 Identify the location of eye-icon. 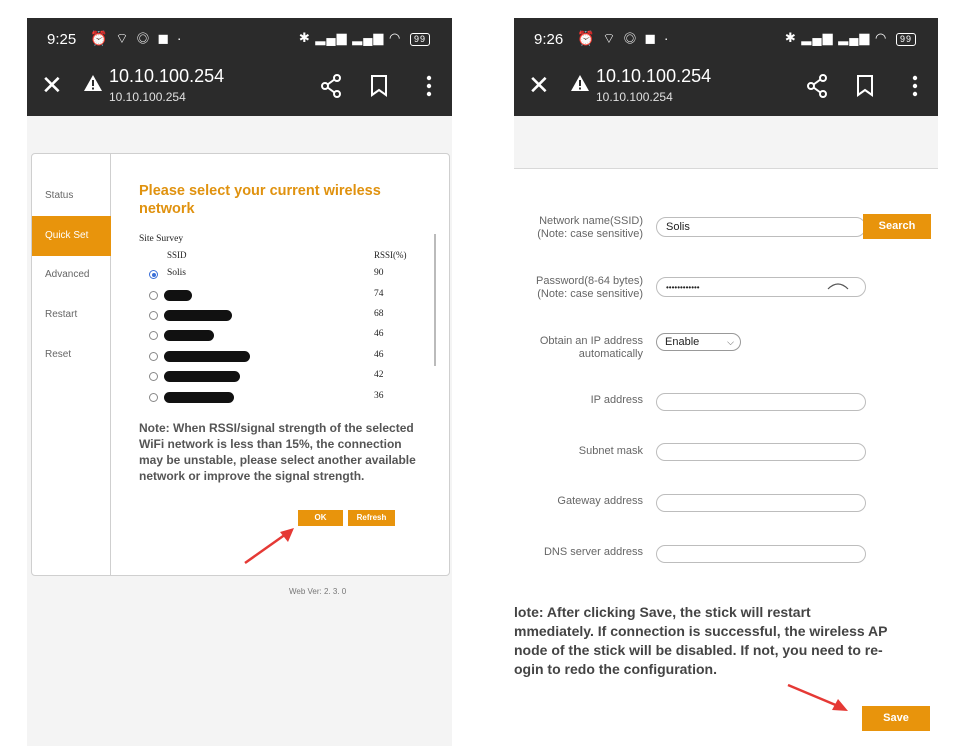
(838, 286).